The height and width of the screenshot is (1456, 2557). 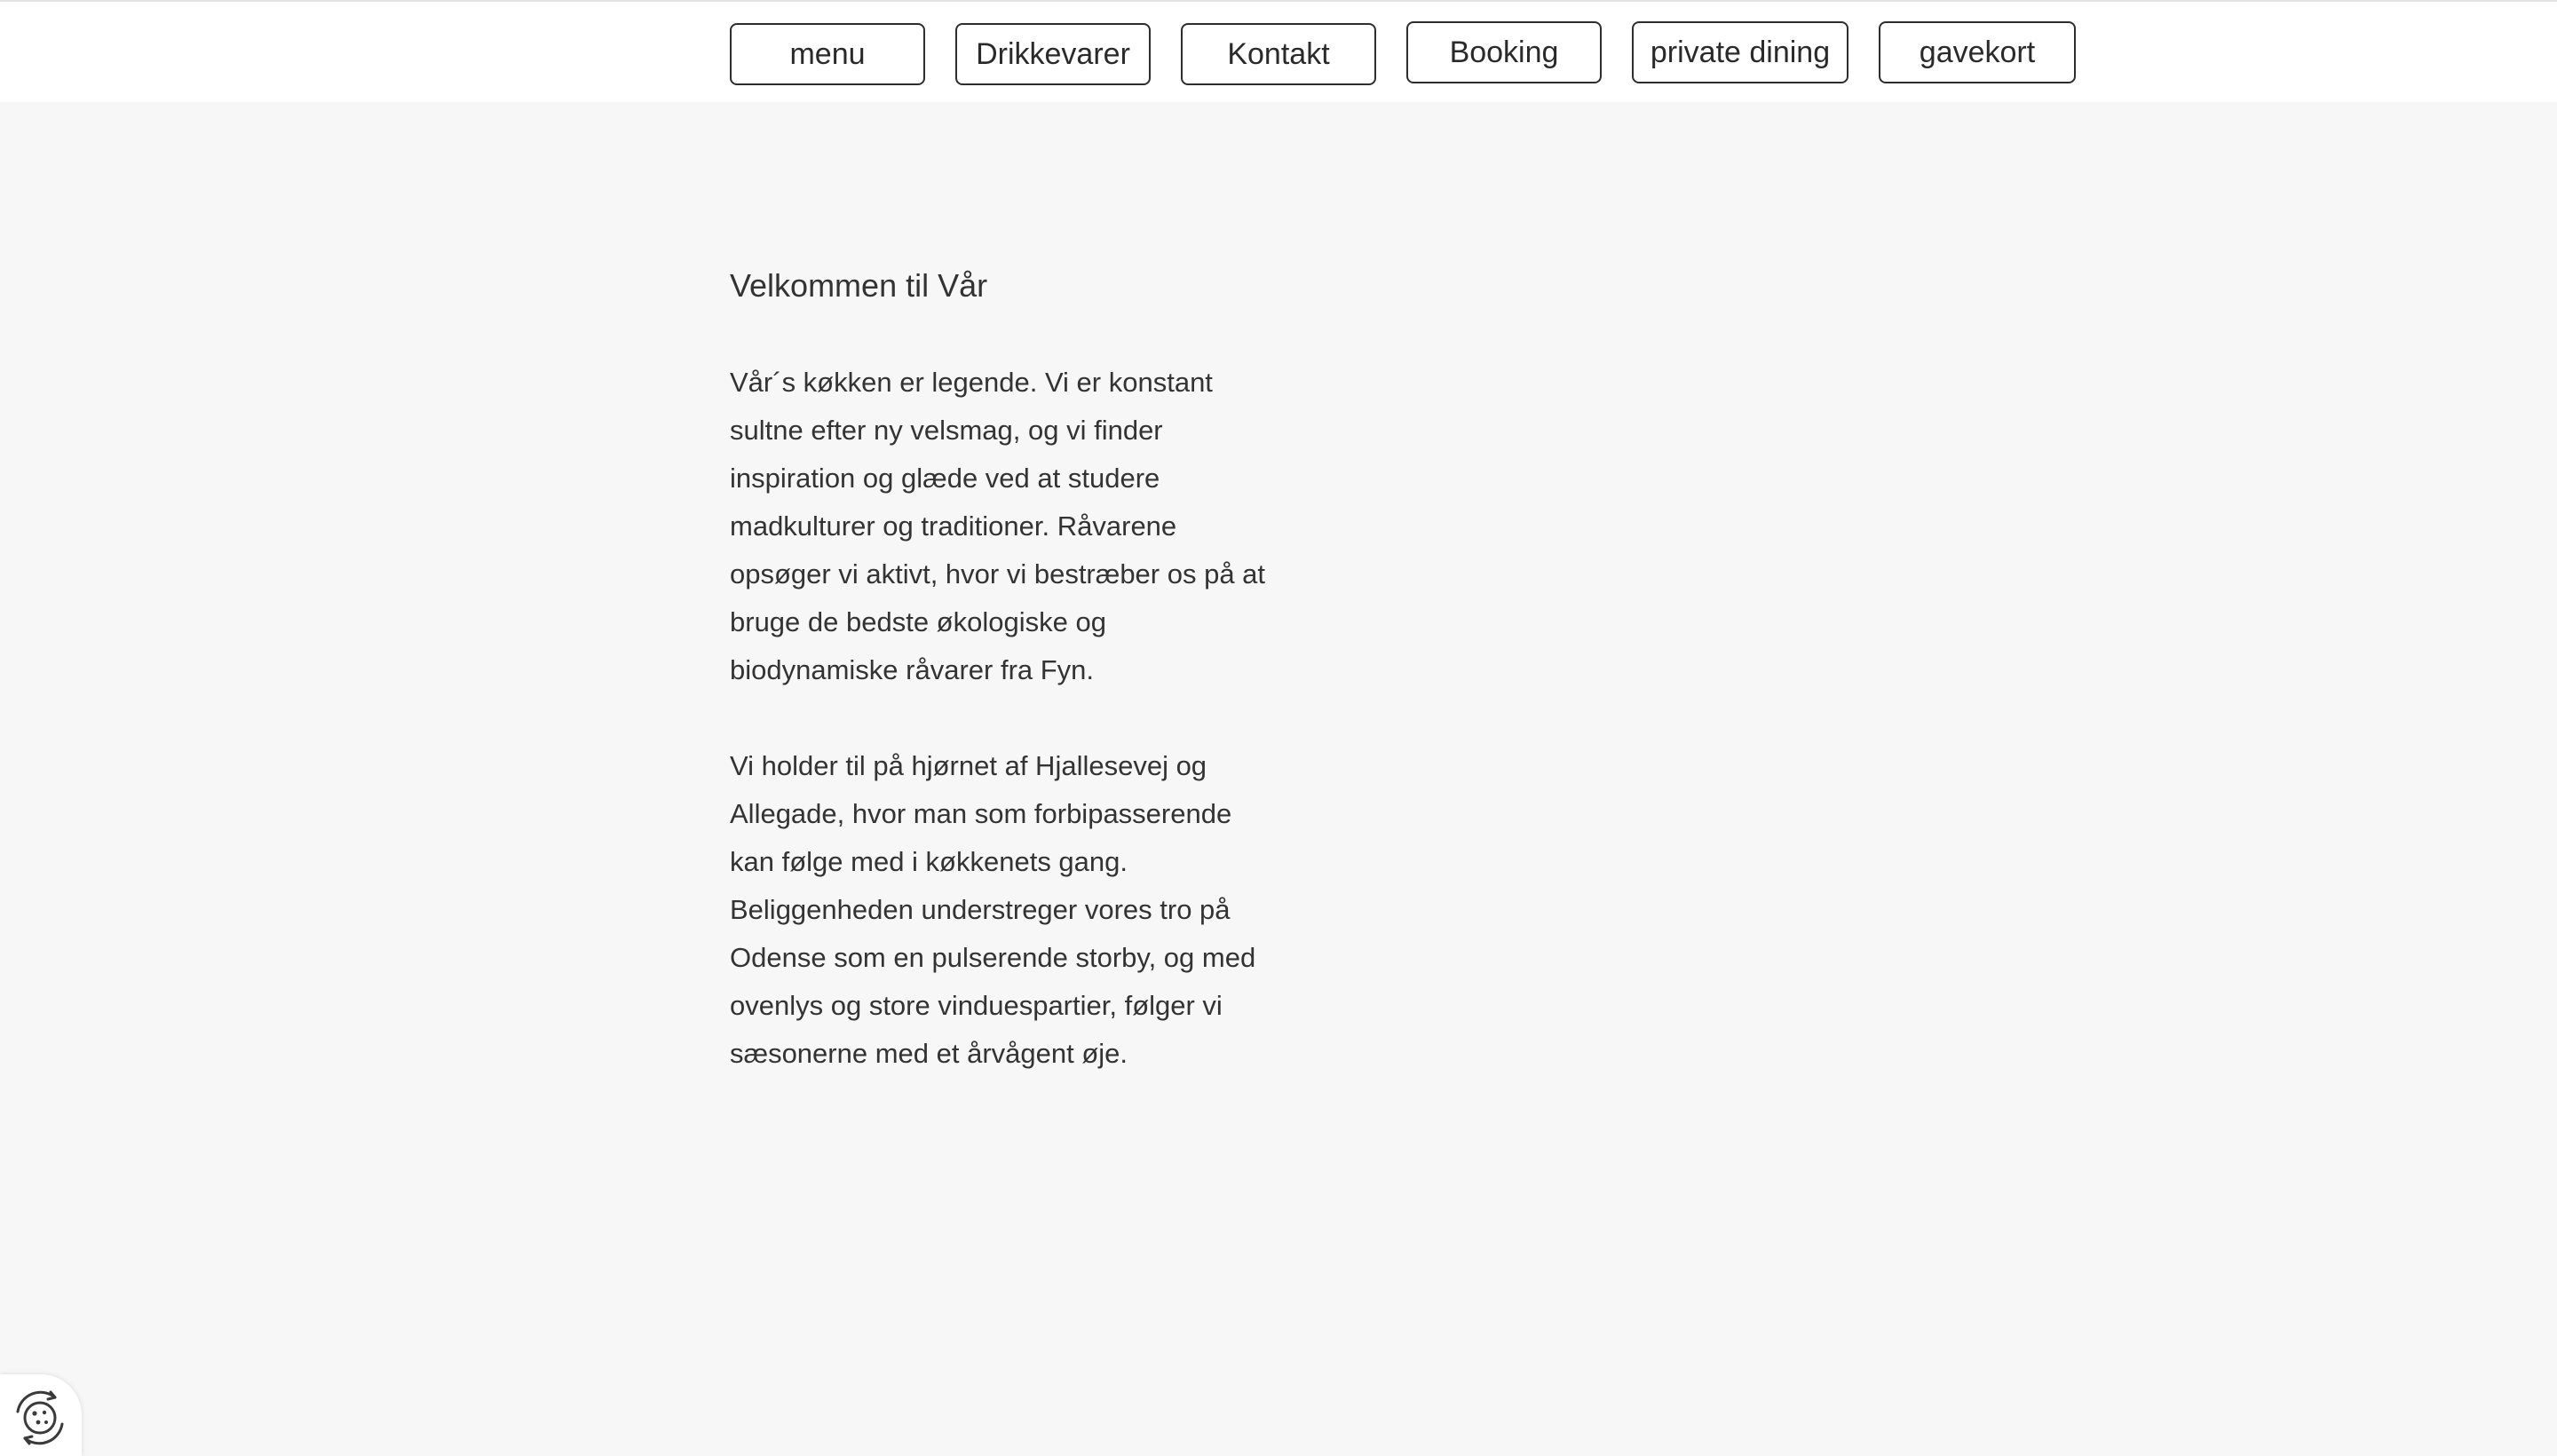 I want to click on nav-button-kontakt: Kontakt, so click(x=1278, y=54).